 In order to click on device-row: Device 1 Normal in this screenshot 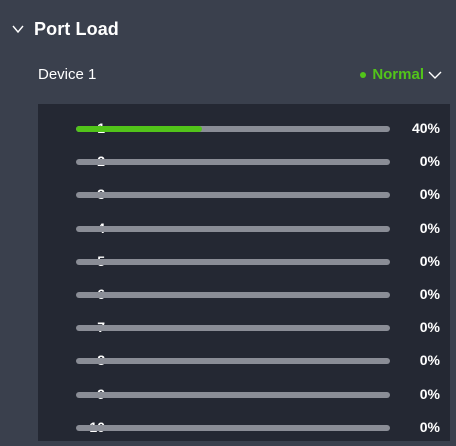, I will do `click(228, 76)`.